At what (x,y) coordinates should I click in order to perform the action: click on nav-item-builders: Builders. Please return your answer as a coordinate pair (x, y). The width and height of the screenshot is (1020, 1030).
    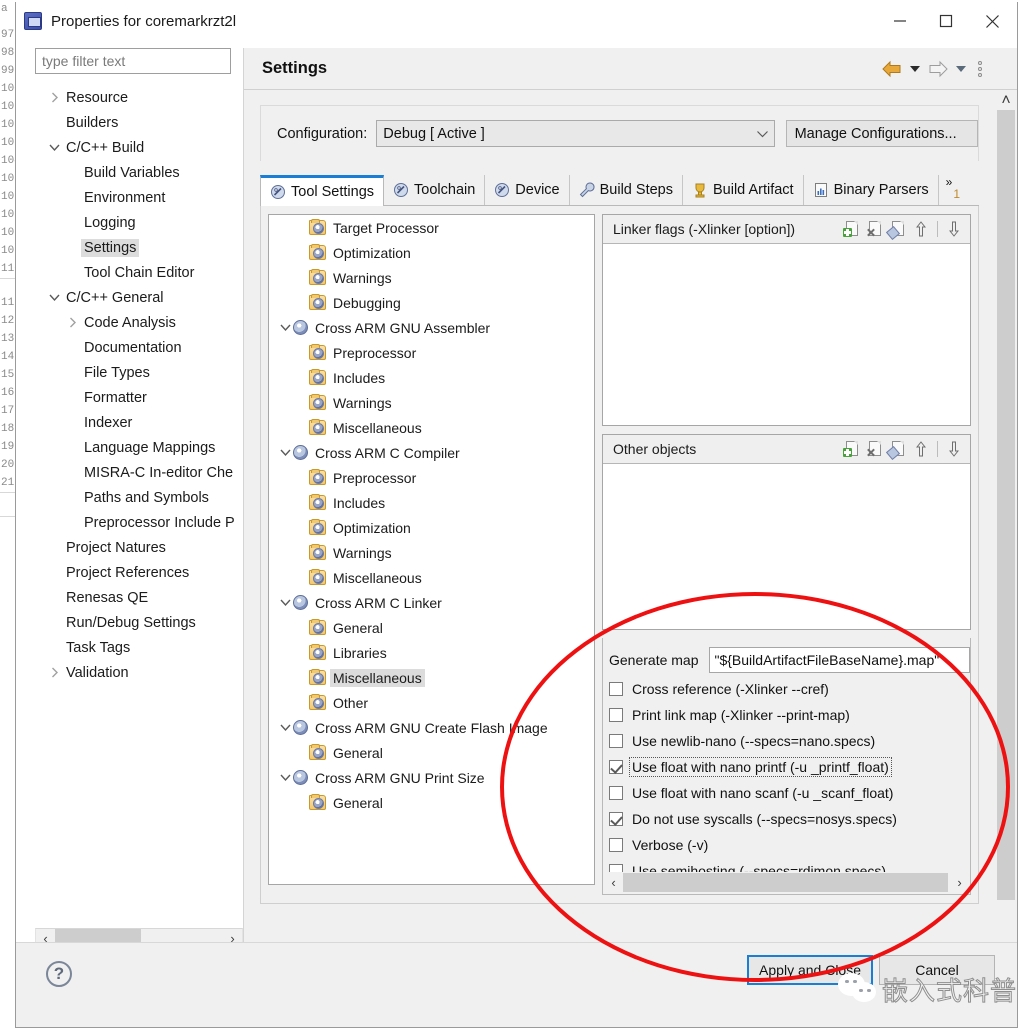
    Looking at the image, I should click on (139, 122).